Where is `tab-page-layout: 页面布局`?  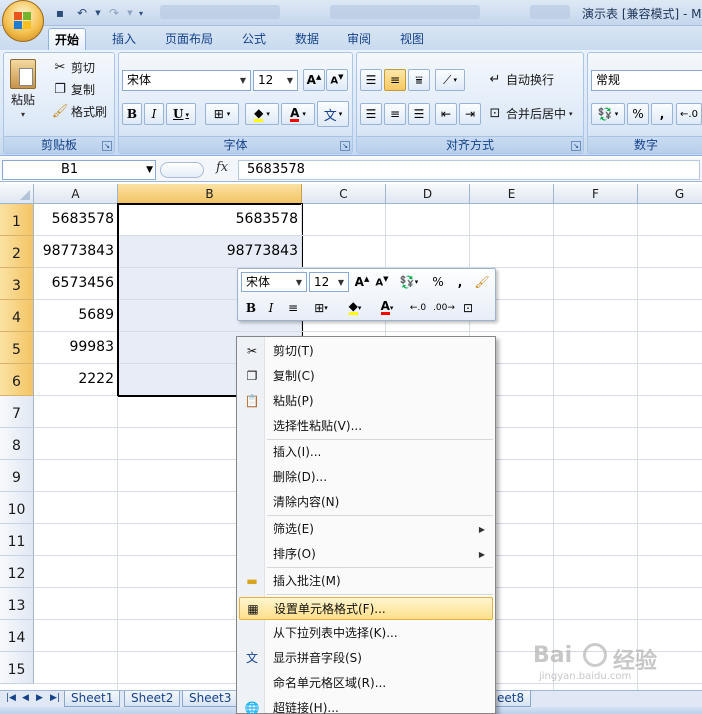
tab-page-layout: 页面布局 is located at coordinates (189, 39).